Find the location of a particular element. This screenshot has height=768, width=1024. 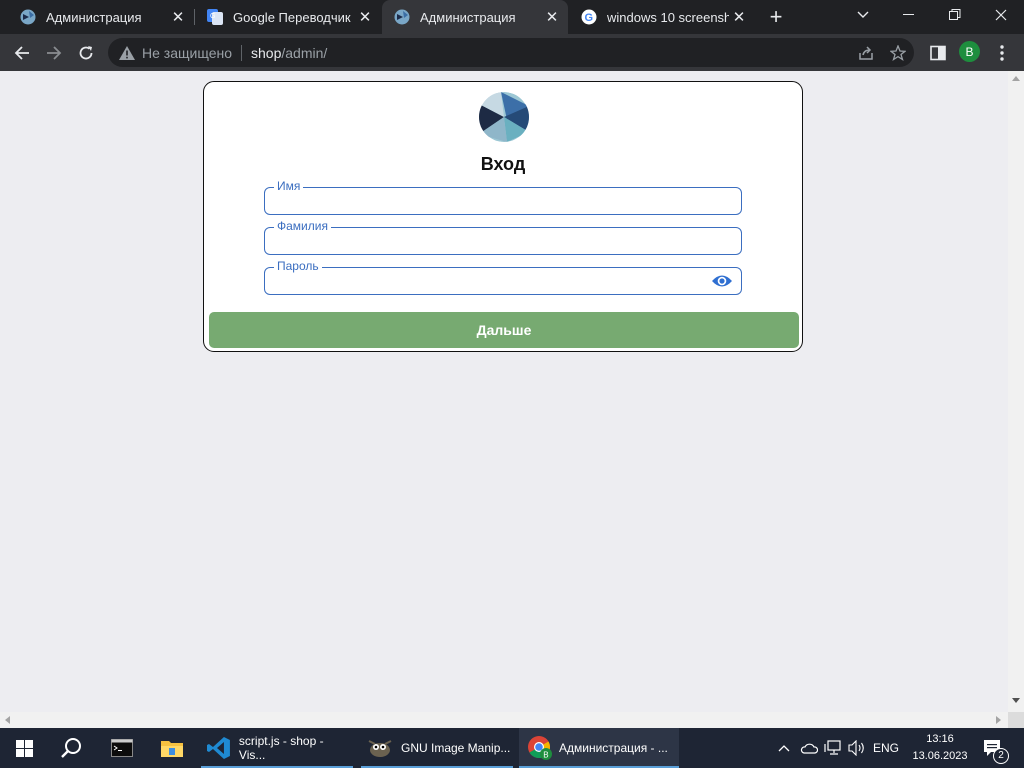

volume-icon is located at coordinates (857, 748).